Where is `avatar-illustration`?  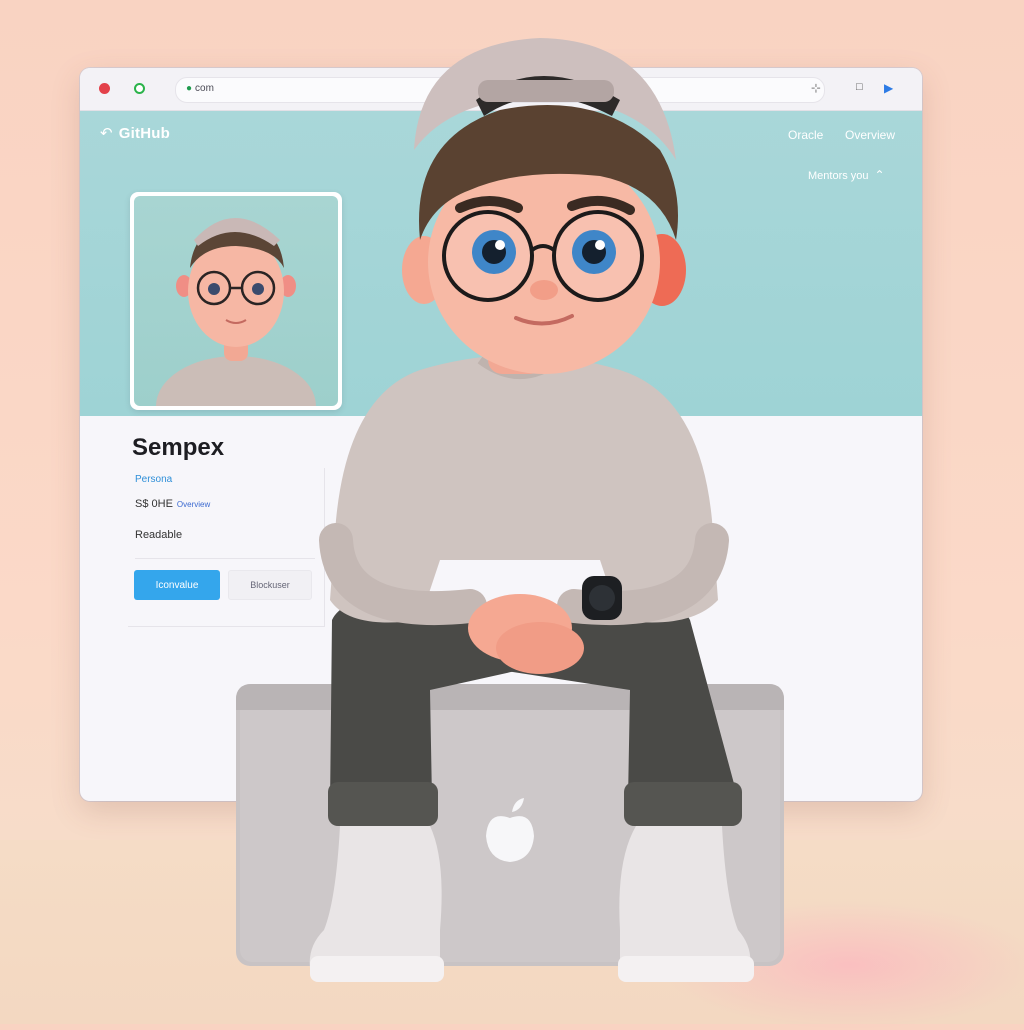
avatar-illustration is located at coordinates (236, 312).